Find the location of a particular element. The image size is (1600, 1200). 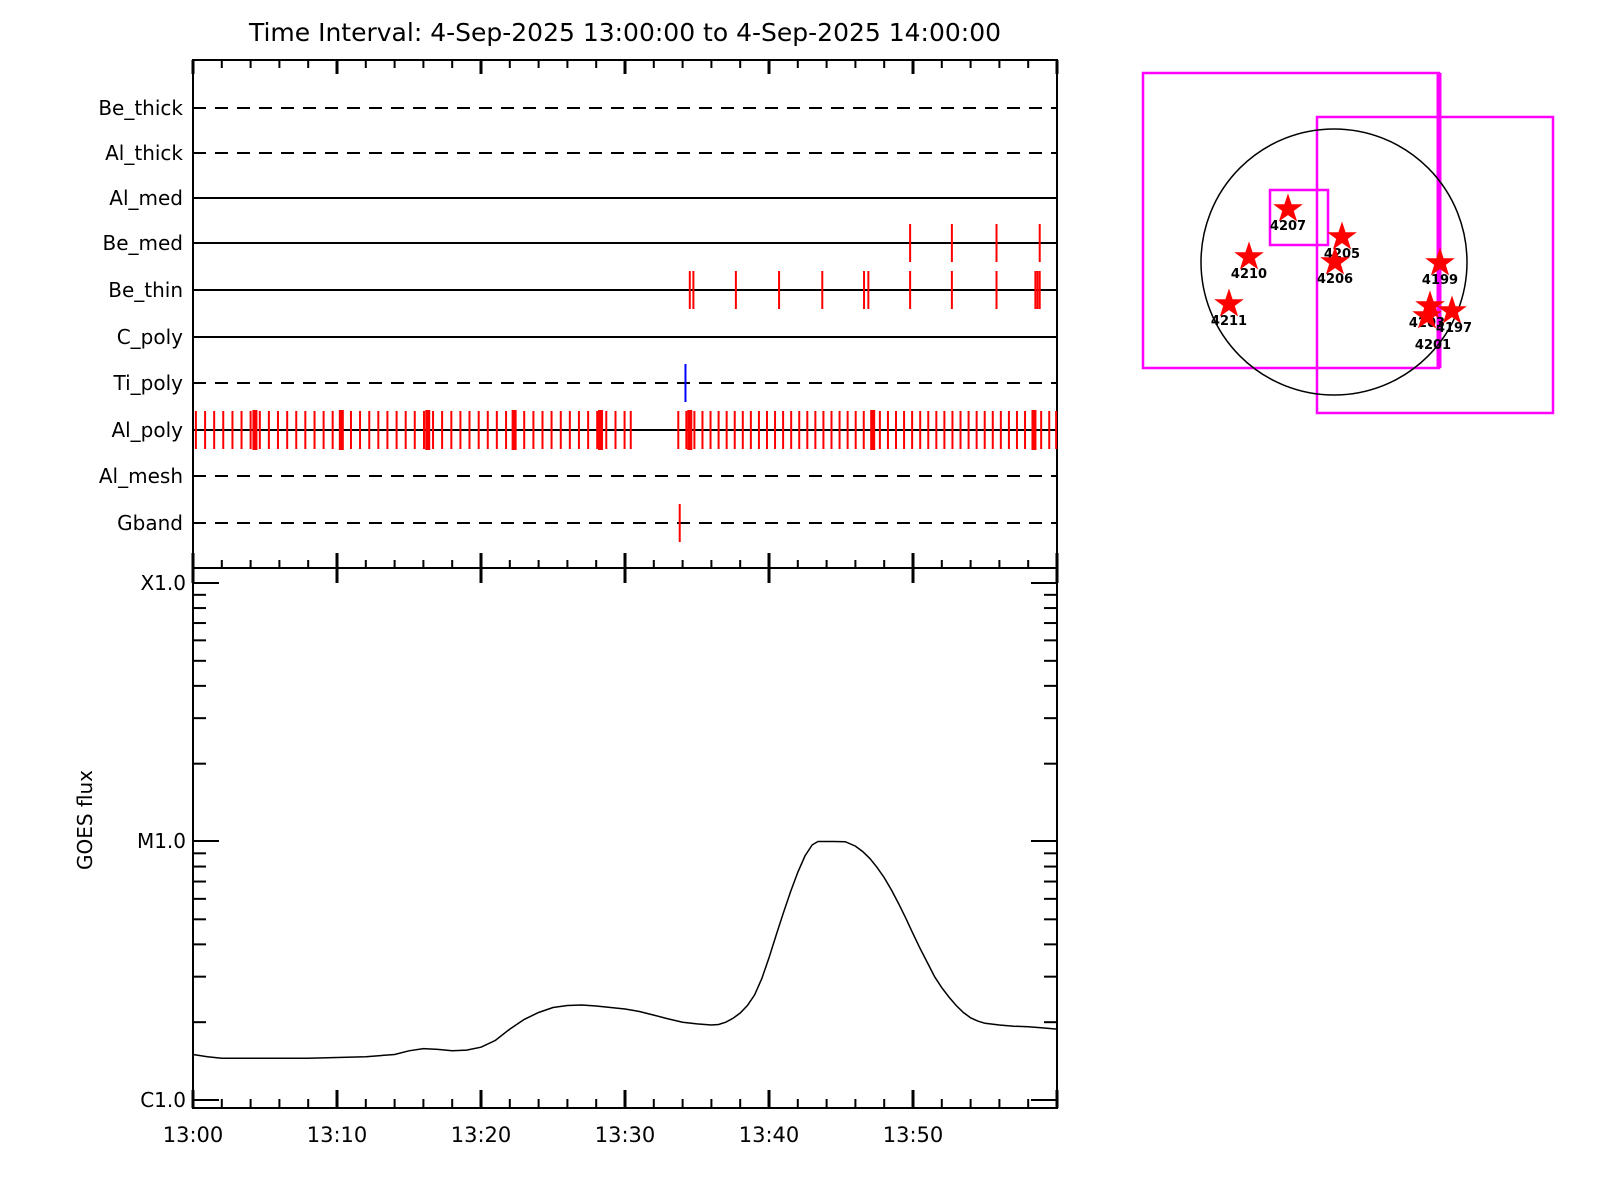

goes-xtick-1300: 13:00 is located at coordinates (193, 1135).